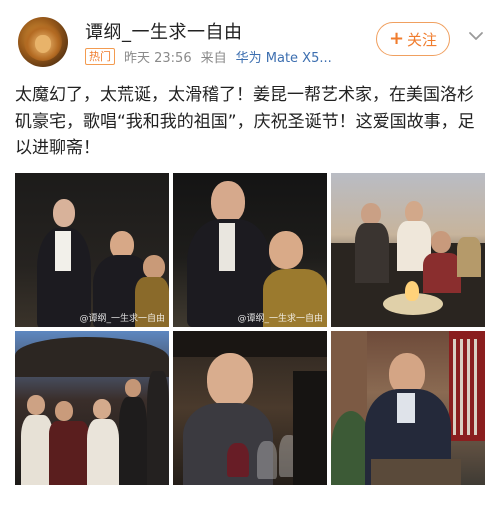 The image size is (500, 506). Describe the element at coordinates (467, 387) in the screenshot. I see `window-grid-shape` at that location.